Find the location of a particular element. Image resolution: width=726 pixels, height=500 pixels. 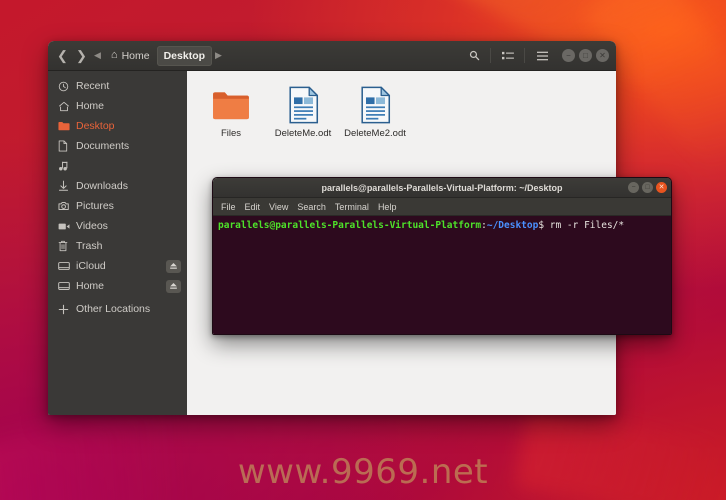

menu-search: Search is located at coordinates (311, 207).